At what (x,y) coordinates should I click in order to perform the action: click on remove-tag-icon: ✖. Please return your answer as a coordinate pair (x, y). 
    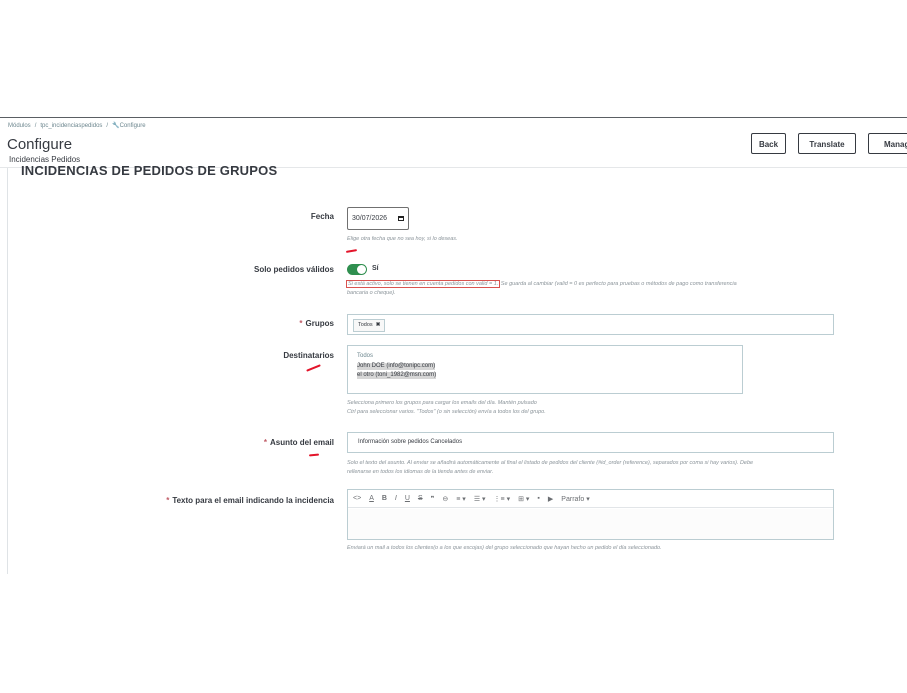
    Looking at the image, I should click on (378, 325).